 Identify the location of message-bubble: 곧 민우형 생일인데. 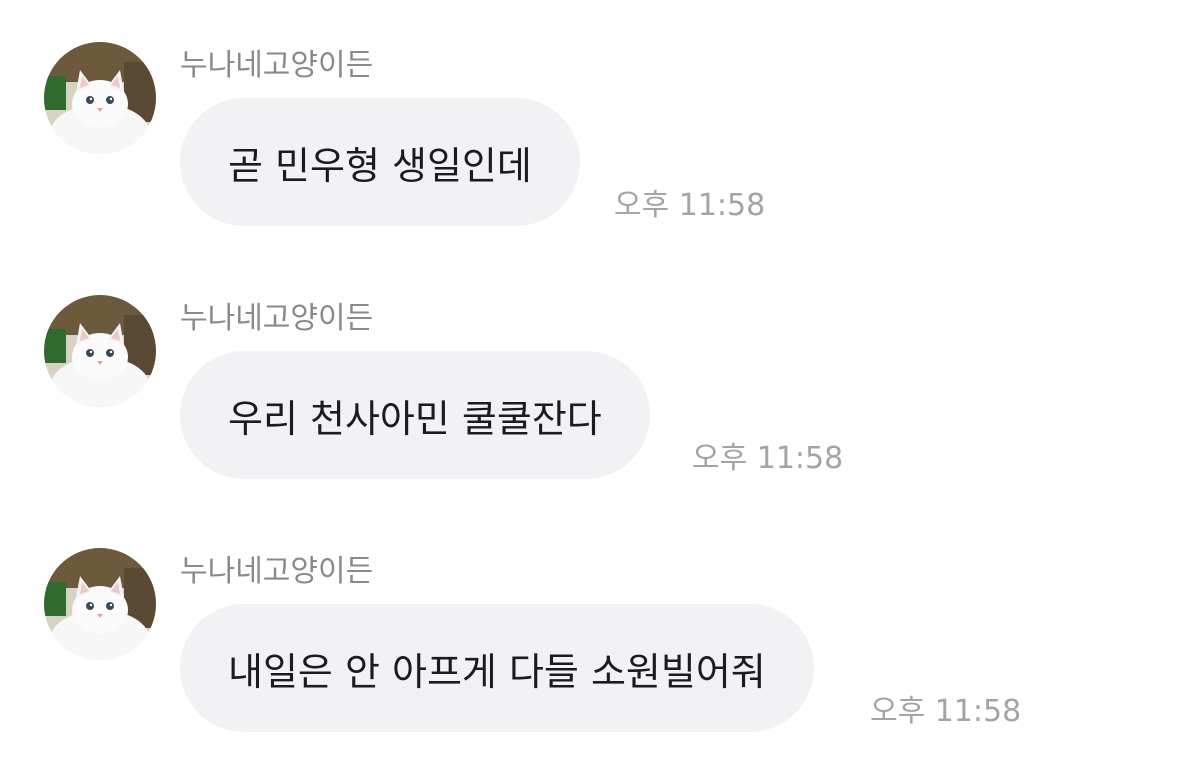
(380, 162).